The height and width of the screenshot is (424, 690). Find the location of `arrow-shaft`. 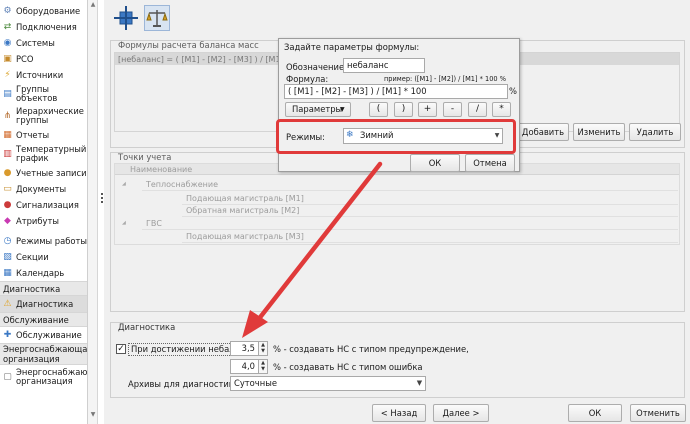

arrow-shaft is located at coordinates (319, 242).